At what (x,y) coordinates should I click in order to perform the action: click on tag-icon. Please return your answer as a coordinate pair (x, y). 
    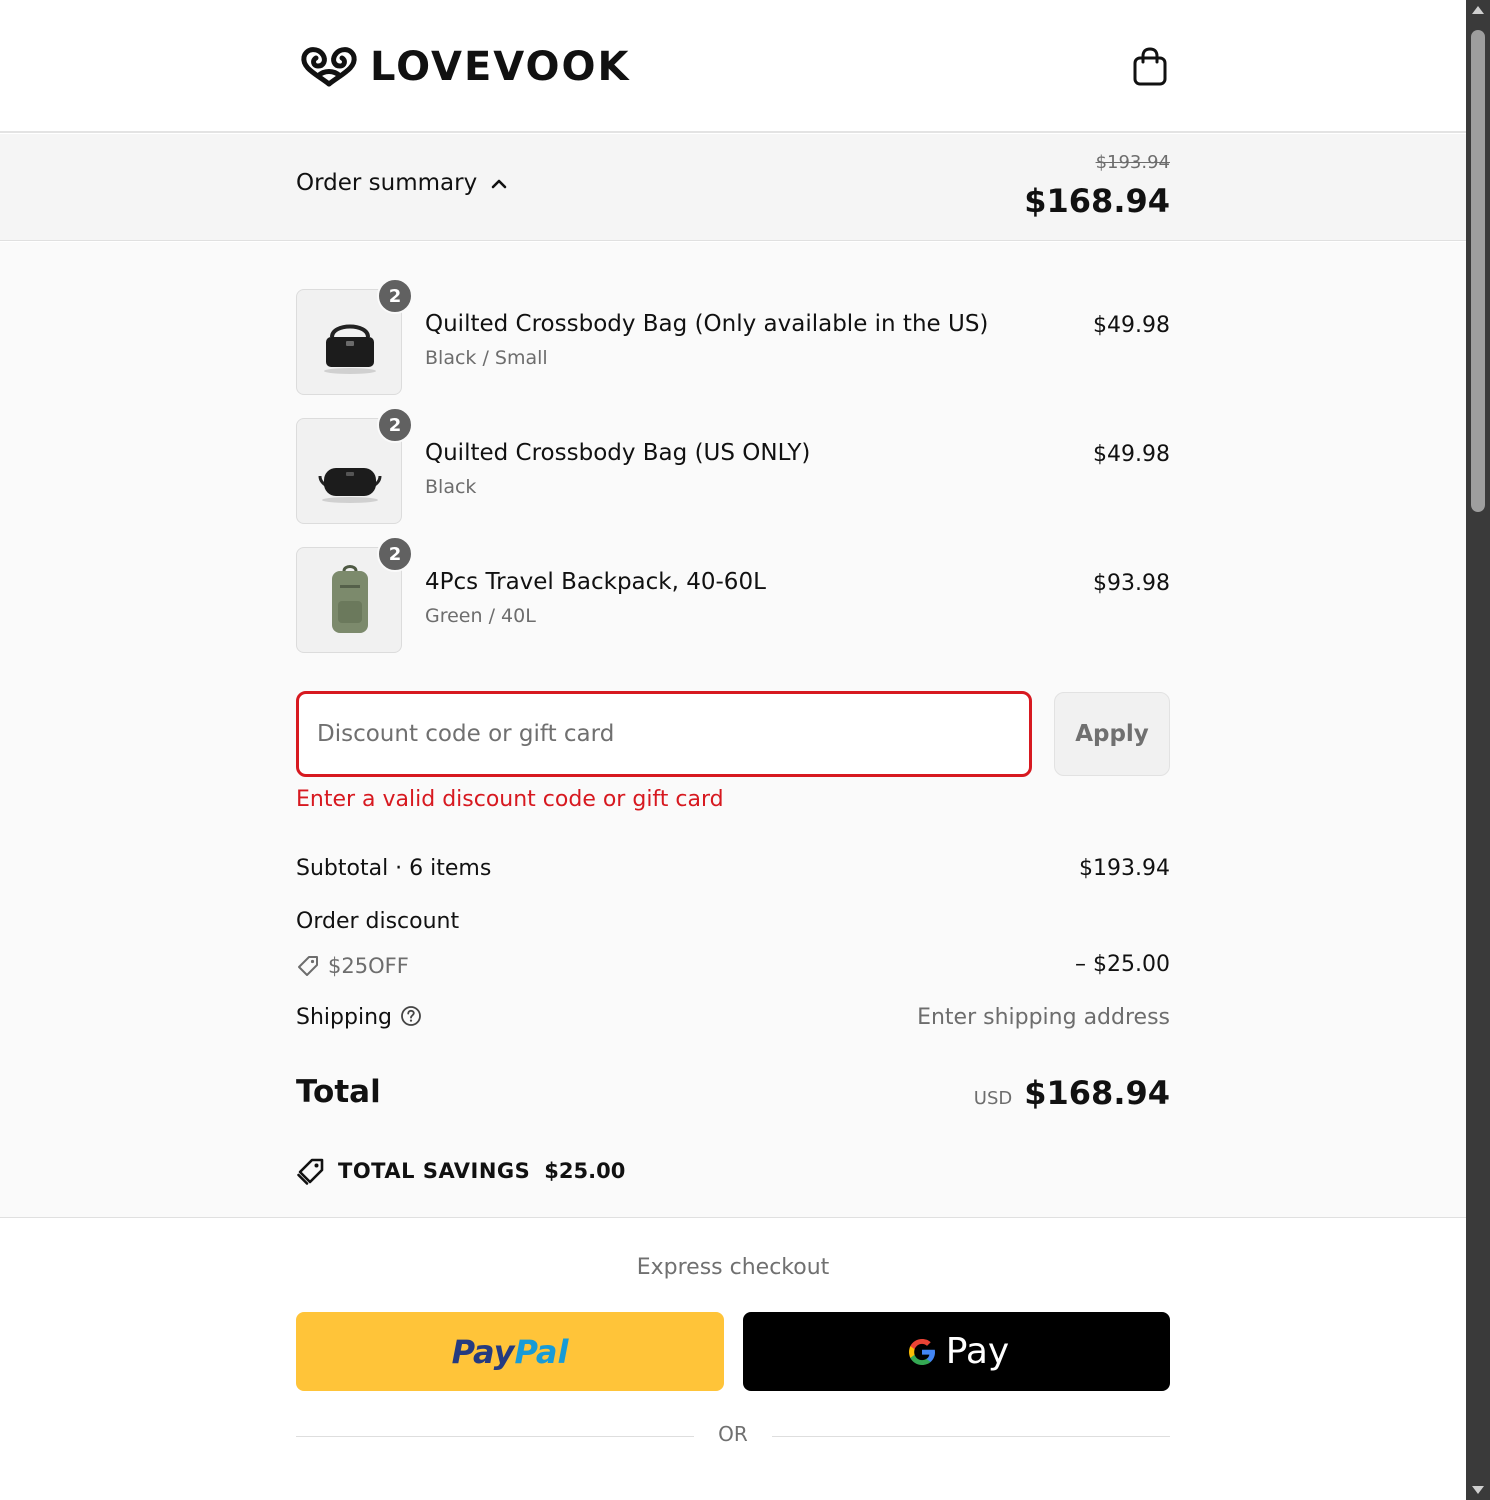
    Looking at the image, I should click on (308, 966).